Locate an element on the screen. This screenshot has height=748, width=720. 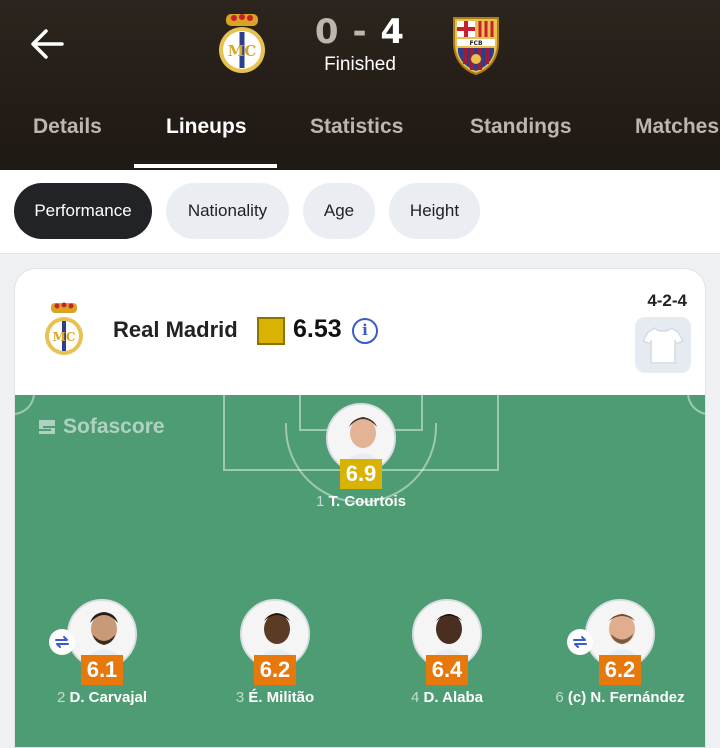
tab-statistics: Statistics is located at coordinates (356, 134).